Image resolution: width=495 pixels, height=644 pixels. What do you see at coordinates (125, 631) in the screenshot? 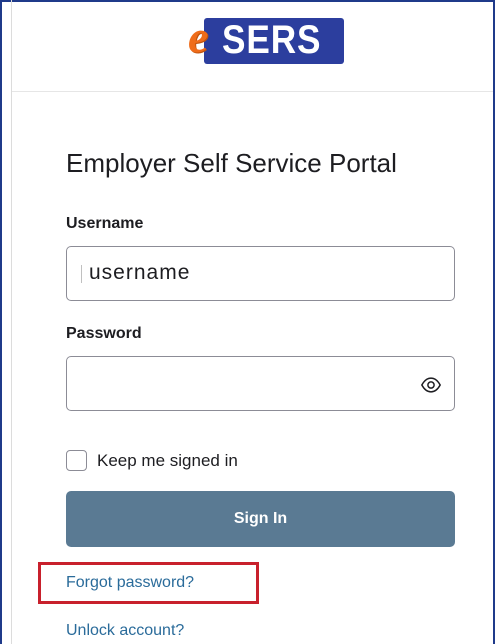
I see `unlock-account-link: Unlock account?` at bounding box center [125, 631].